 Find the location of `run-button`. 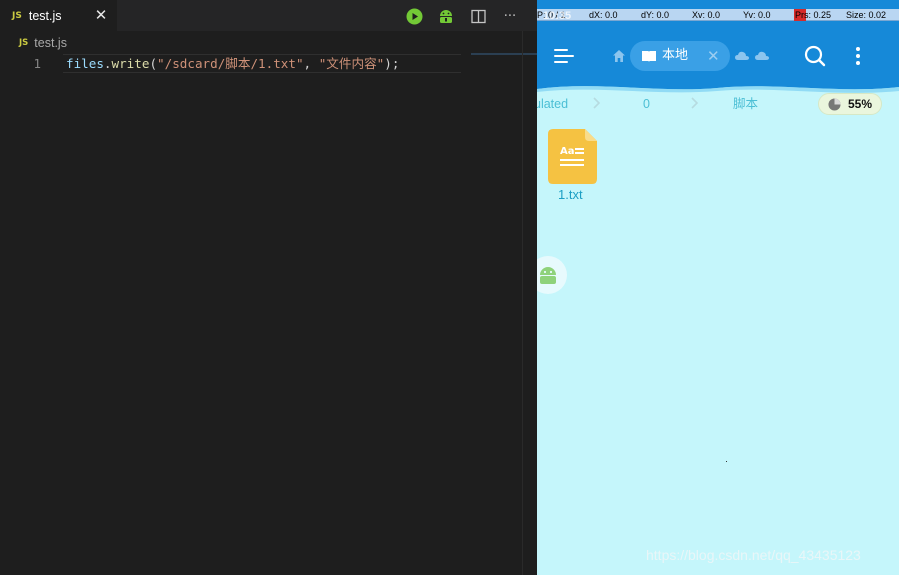

run-button is located at coordinates (414, 16).